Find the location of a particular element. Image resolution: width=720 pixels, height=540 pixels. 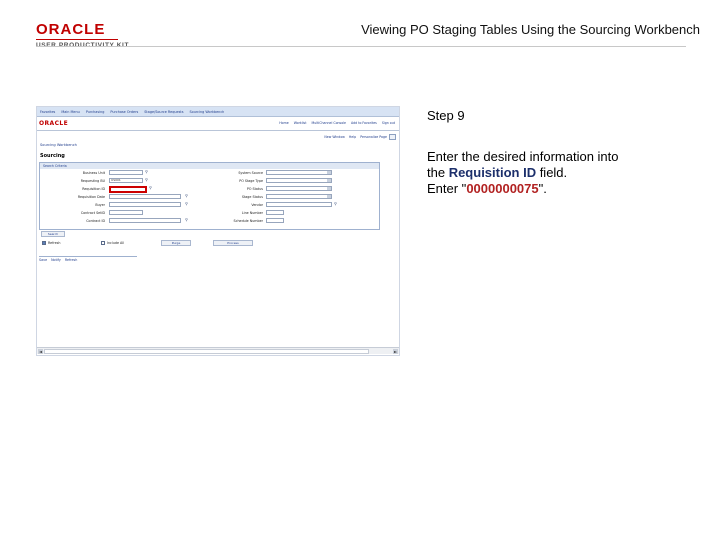

instruction-text: field. is located at coordinates (552, 172).